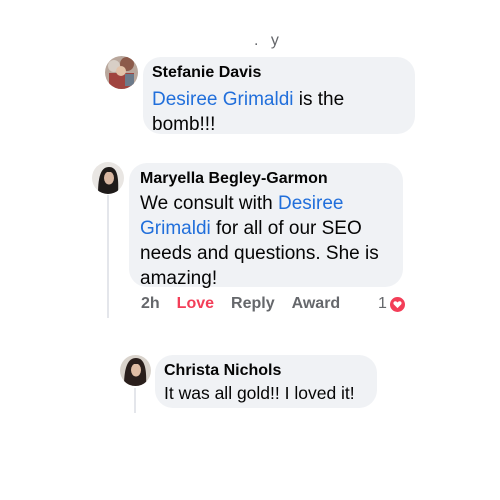  Describe the element at coordinates (195, 304) in the screenshot. I see `love-reaction-button: Love` at that location.